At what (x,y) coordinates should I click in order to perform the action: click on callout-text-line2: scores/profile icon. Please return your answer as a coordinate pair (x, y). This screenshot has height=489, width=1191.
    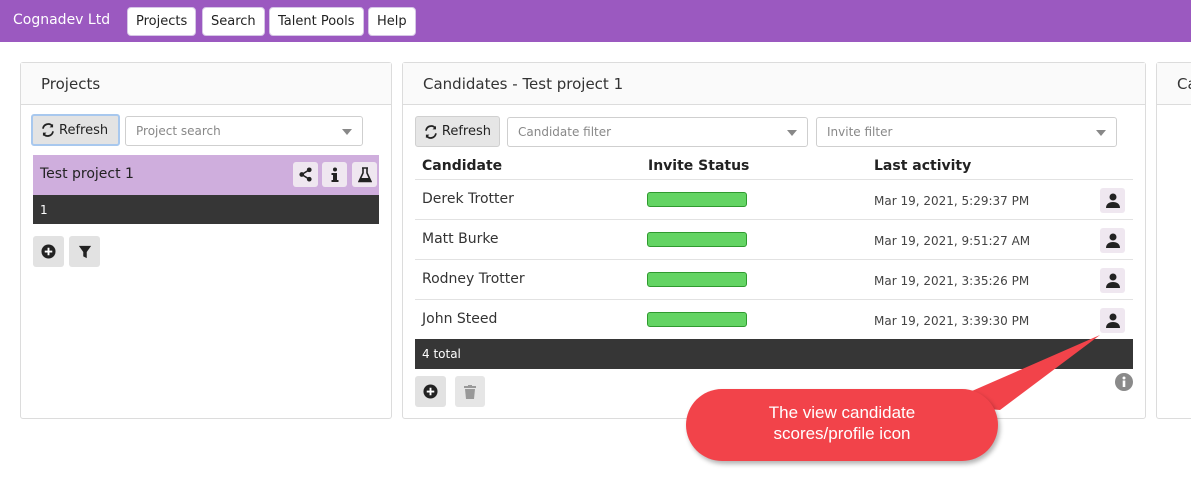
    Looking at the image, I should click on (842, 433).